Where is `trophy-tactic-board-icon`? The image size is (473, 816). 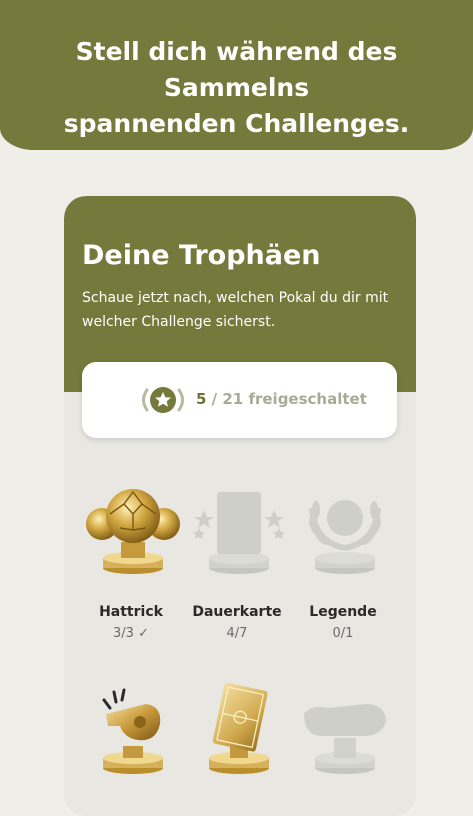
trophy-tactic-board-icon is located at coordinates (239, 730).